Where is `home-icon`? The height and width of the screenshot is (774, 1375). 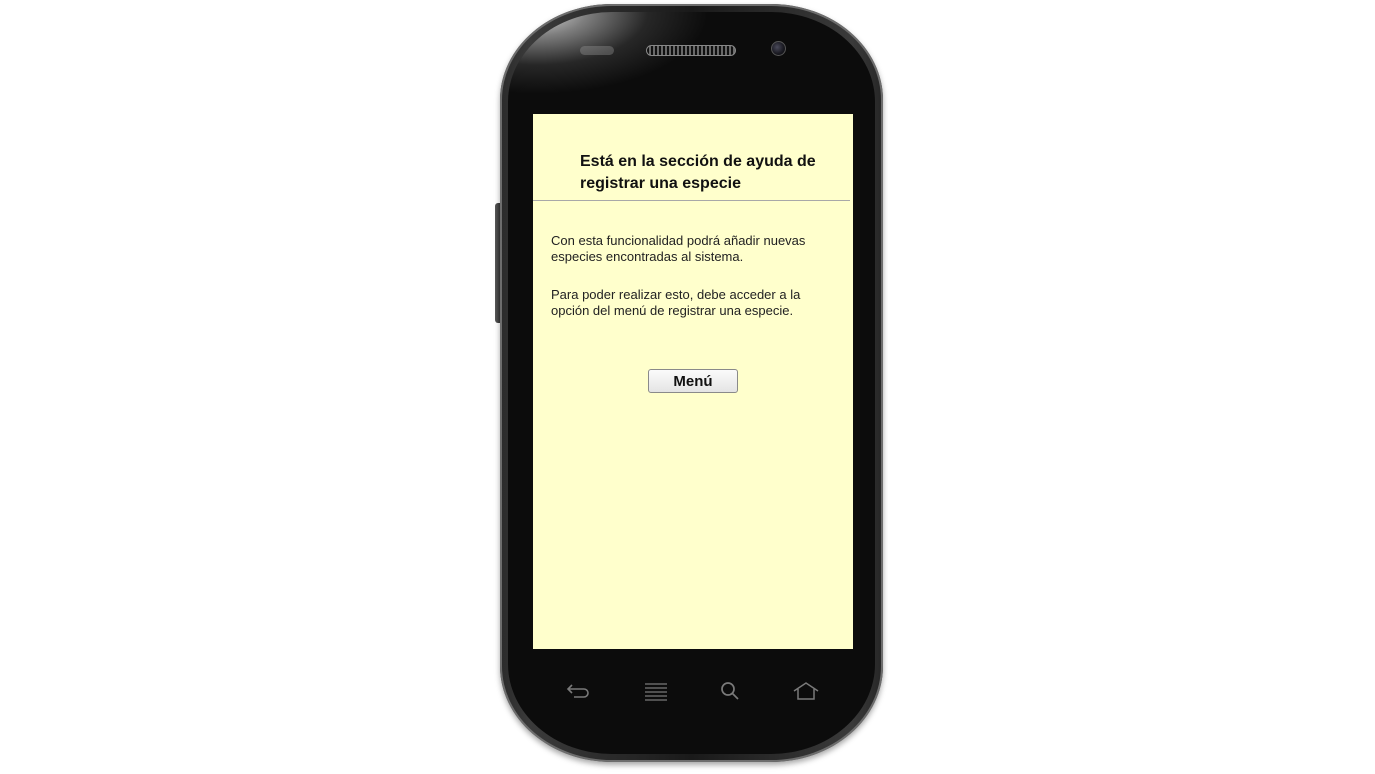
home-icon is located at coordinates (806, 691).